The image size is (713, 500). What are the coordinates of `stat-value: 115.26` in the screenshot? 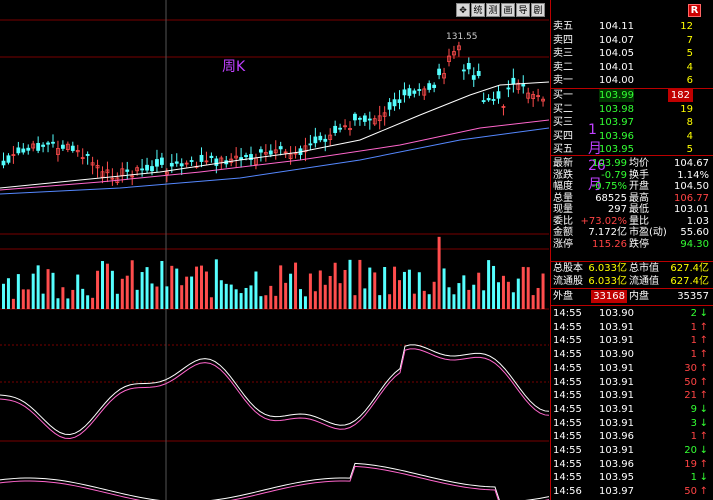 It's located at (609, 244).